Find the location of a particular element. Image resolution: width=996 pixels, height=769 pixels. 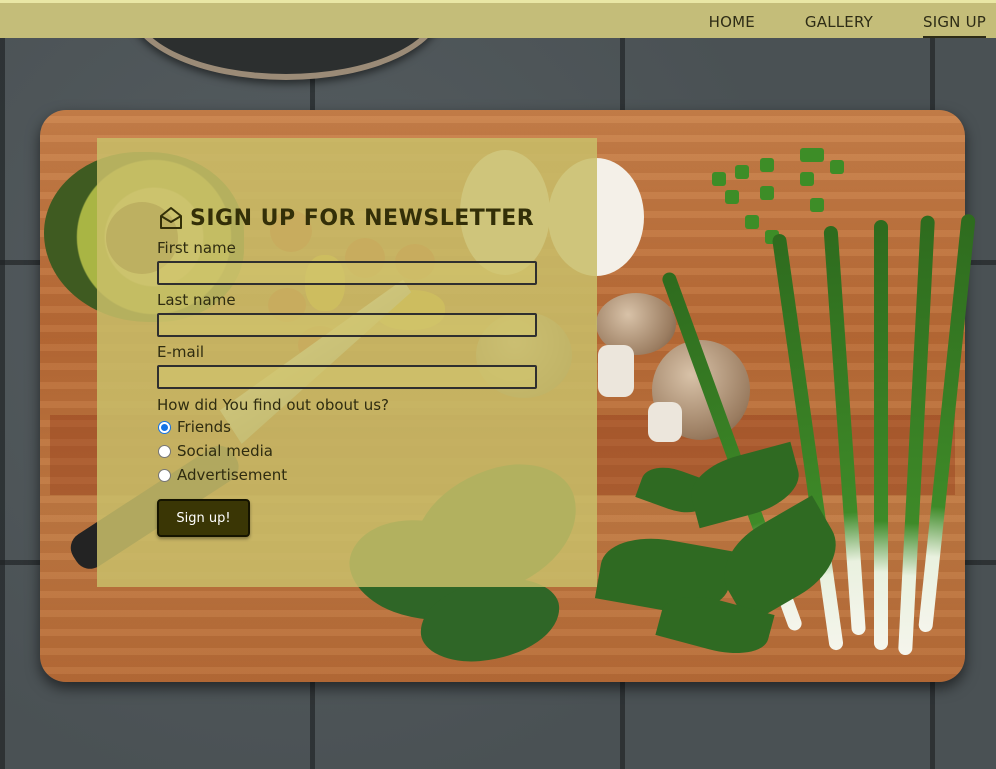

radio-button-checked is located at coordinates (164, 427).